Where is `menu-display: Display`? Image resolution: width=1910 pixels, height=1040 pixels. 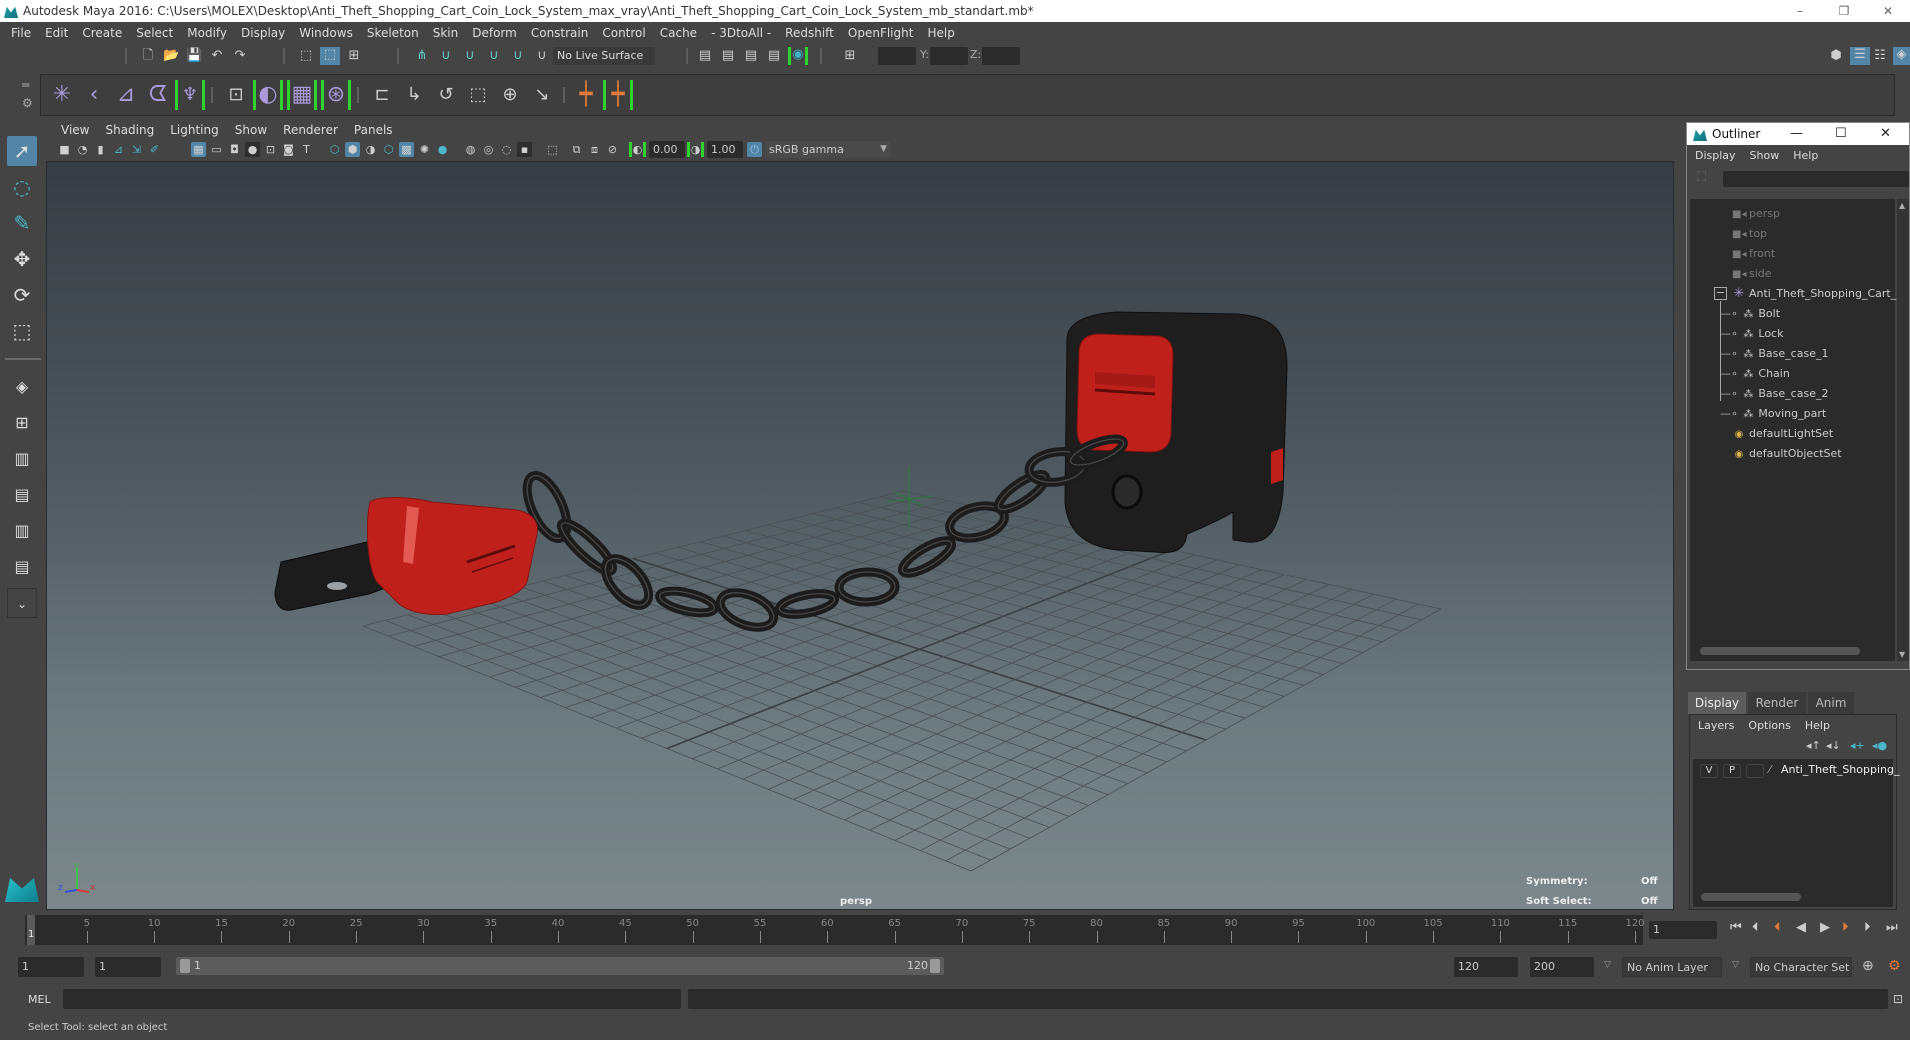
menu-display: Display is located at coordinates (263, 33).